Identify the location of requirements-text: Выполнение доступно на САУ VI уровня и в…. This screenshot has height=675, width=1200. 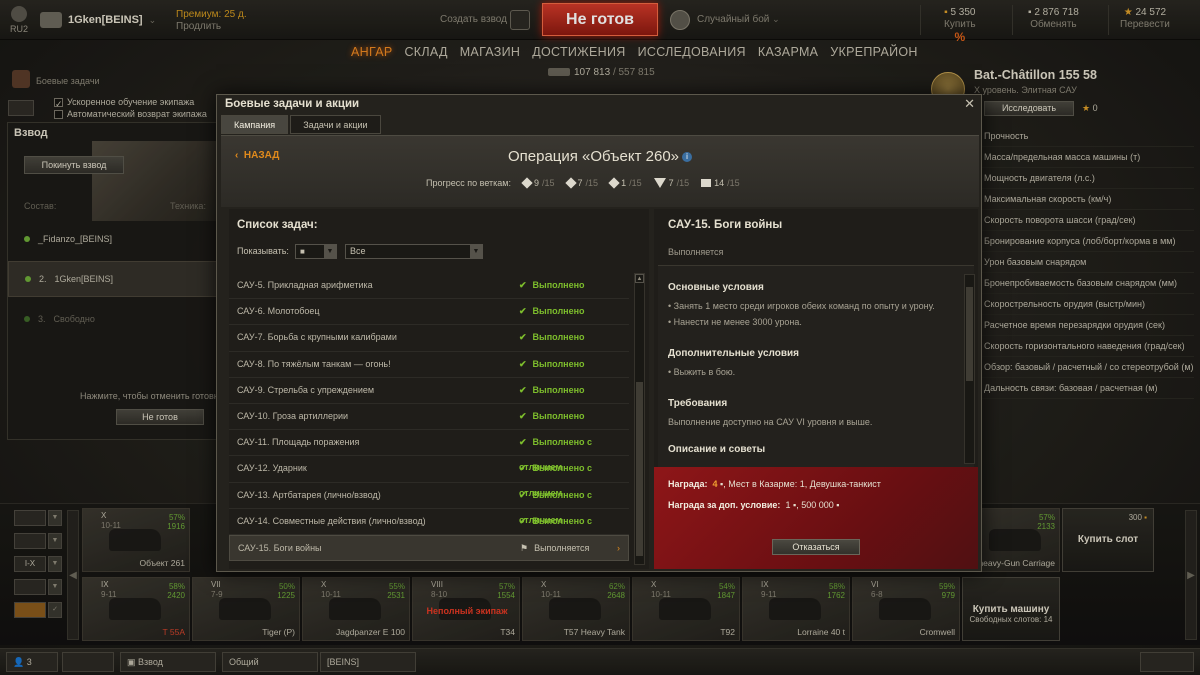
(770, 422).